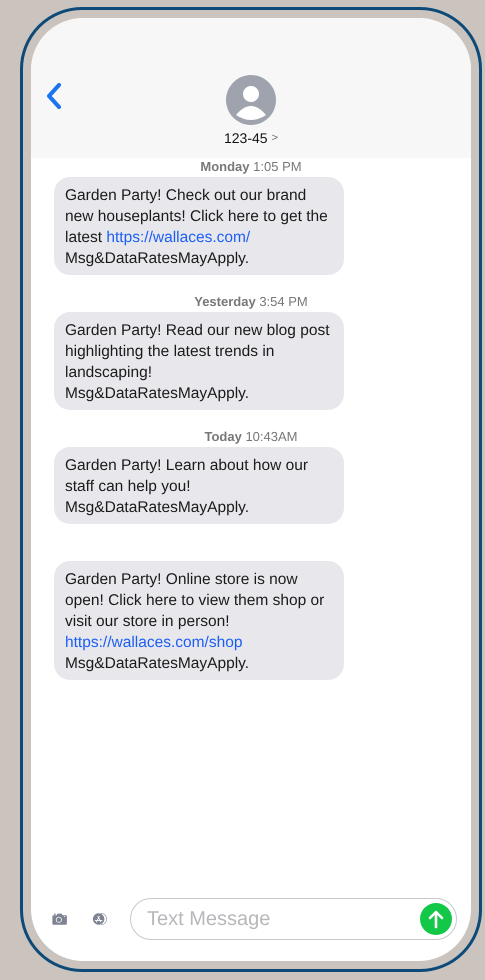  Describe the element at coordinates (251, 100) in the screenshot. I see `avatar-icon` at that location.